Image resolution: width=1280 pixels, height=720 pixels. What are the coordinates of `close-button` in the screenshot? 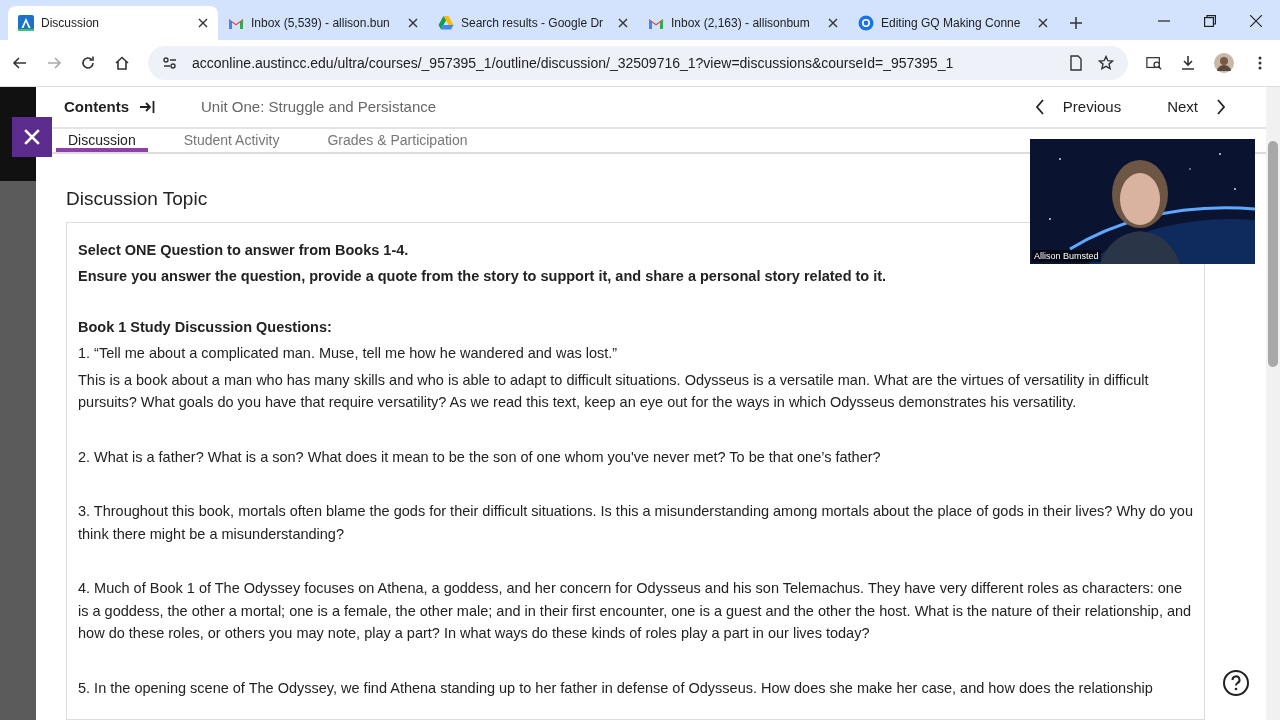 It's located at (32, 137).